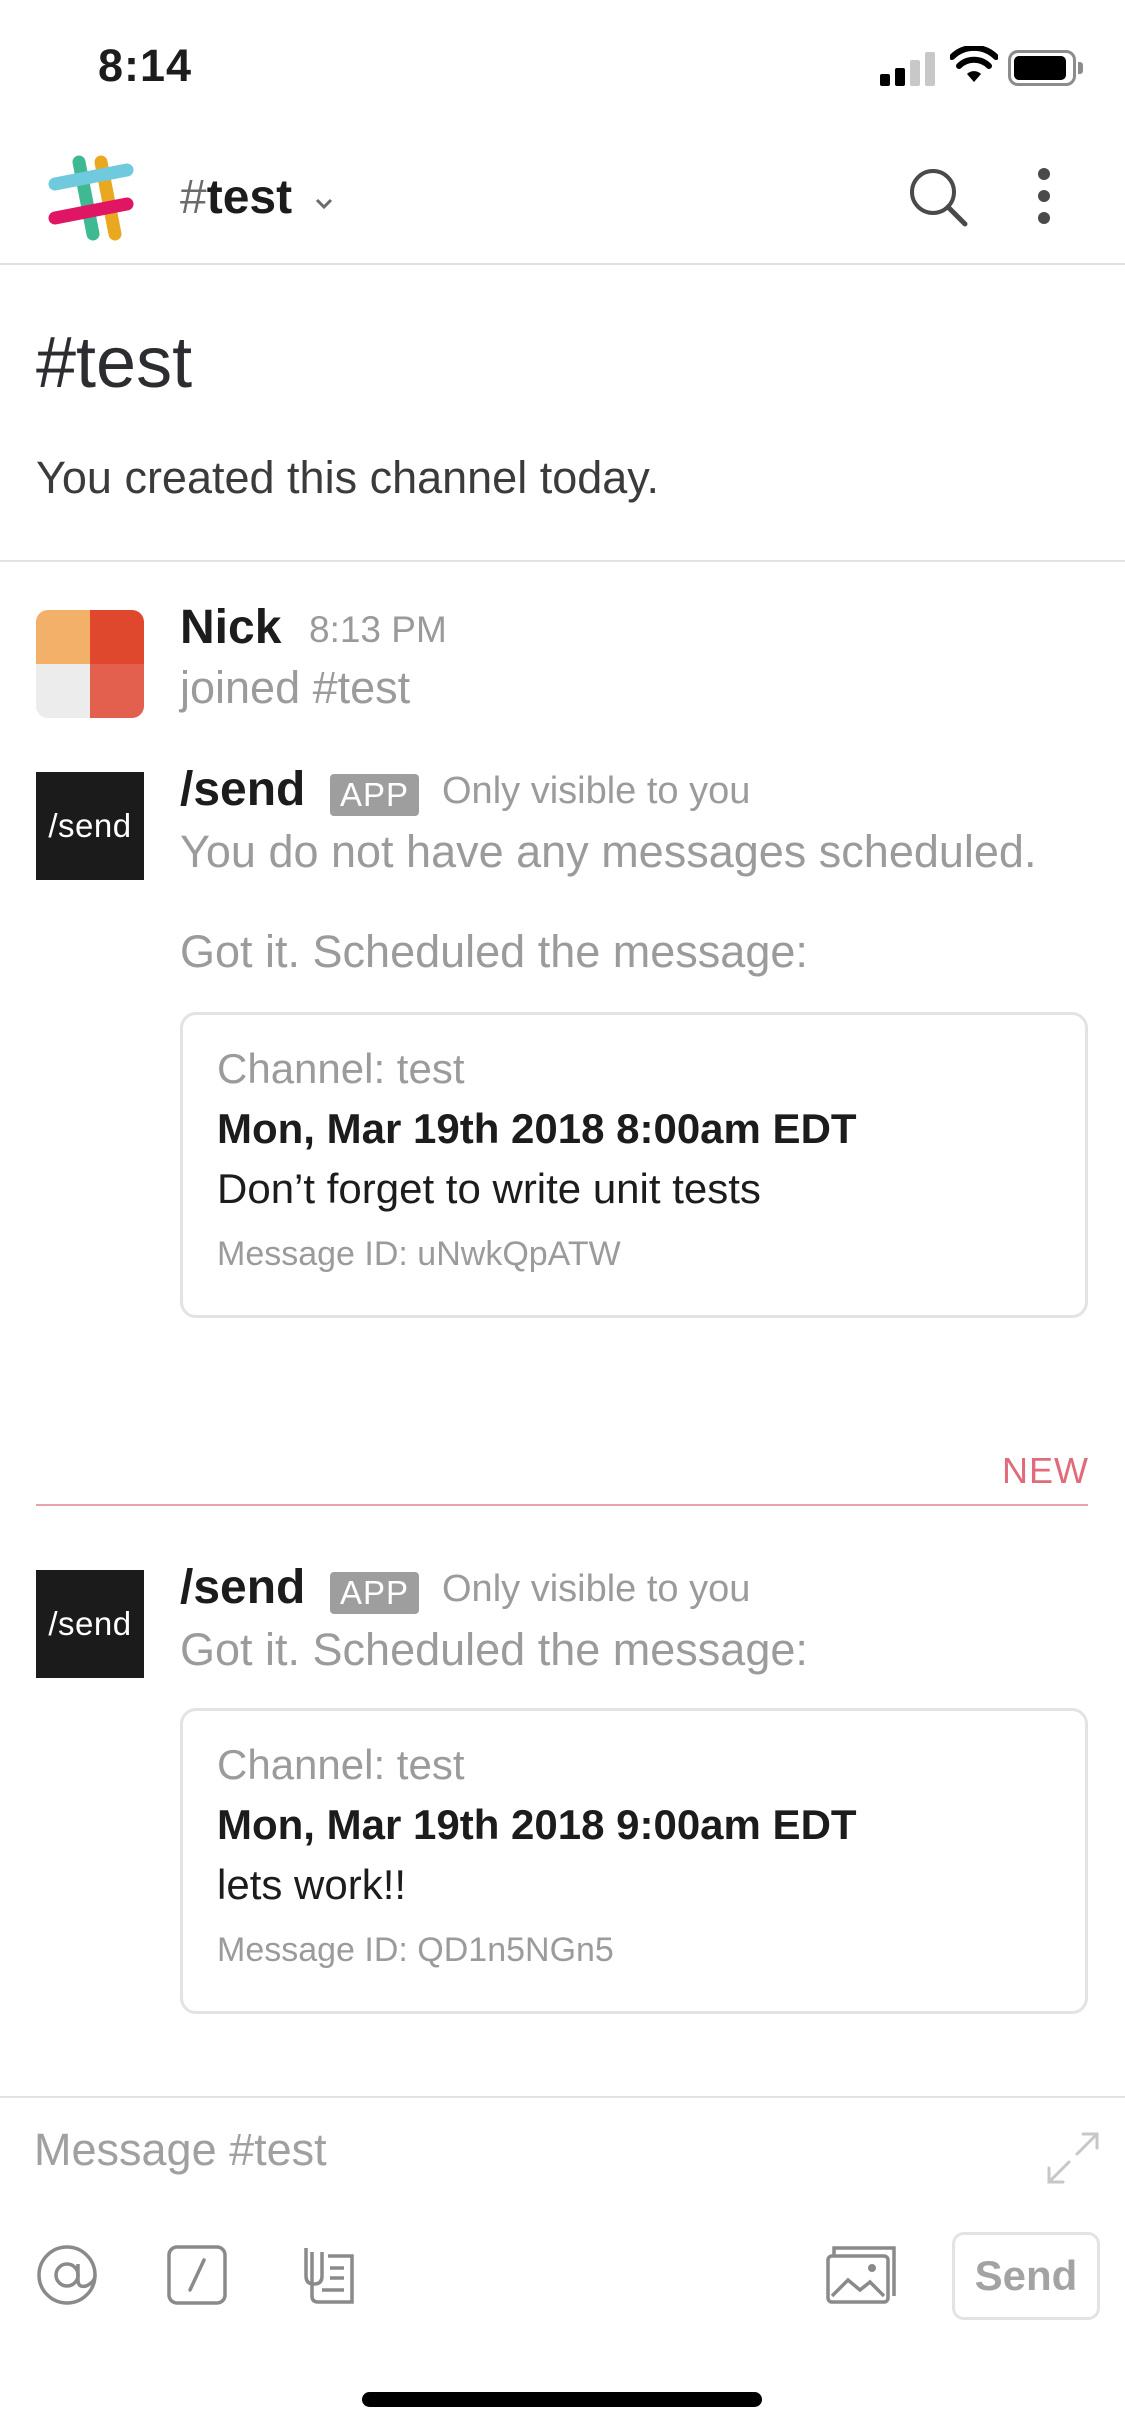  Describe the element at coordinates (608, 851) in the screenshot. I see `message-text: You do not have any messages scheduled.` at that location.